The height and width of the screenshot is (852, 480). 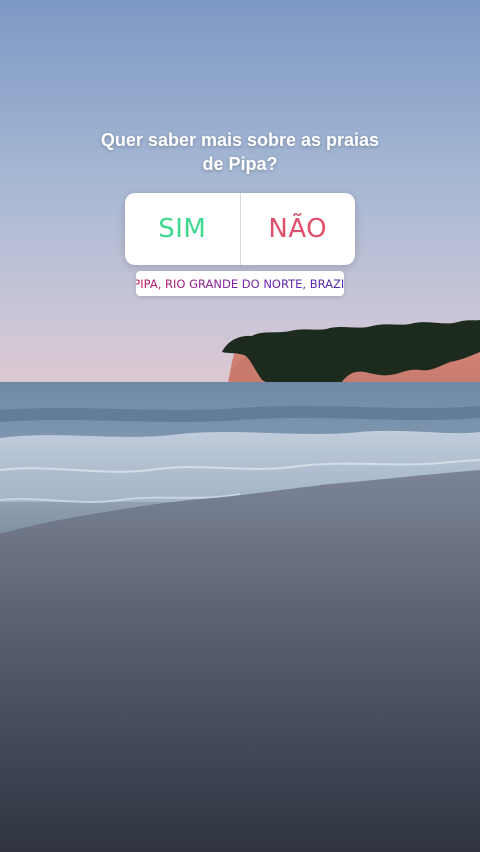 I want to click on poll-option-yes: SIM, so click(x=182, y=229).